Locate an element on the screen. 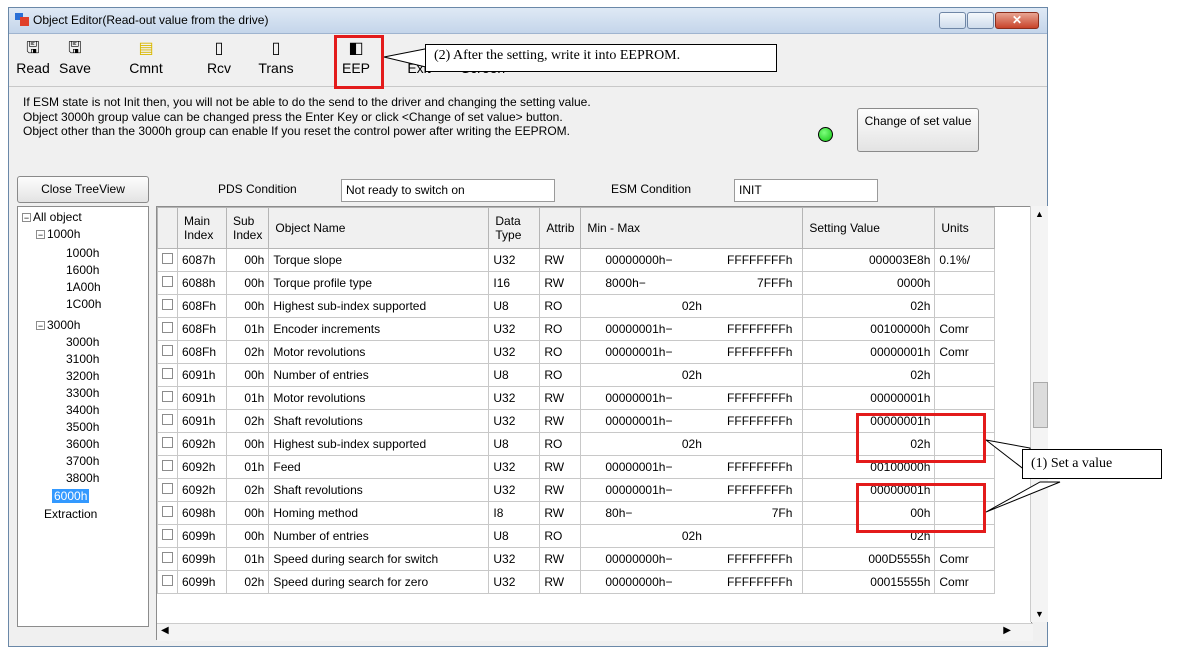  tree-item-6000h: 6000h is located at coordinates (71, 496).